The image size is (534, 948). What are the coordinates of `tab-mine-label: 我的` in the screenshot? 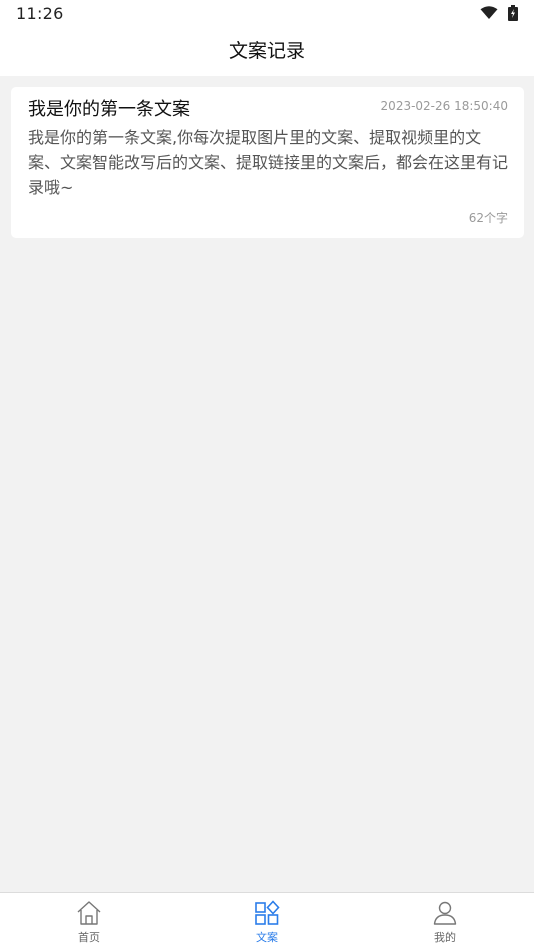 It's located at (445, 937).